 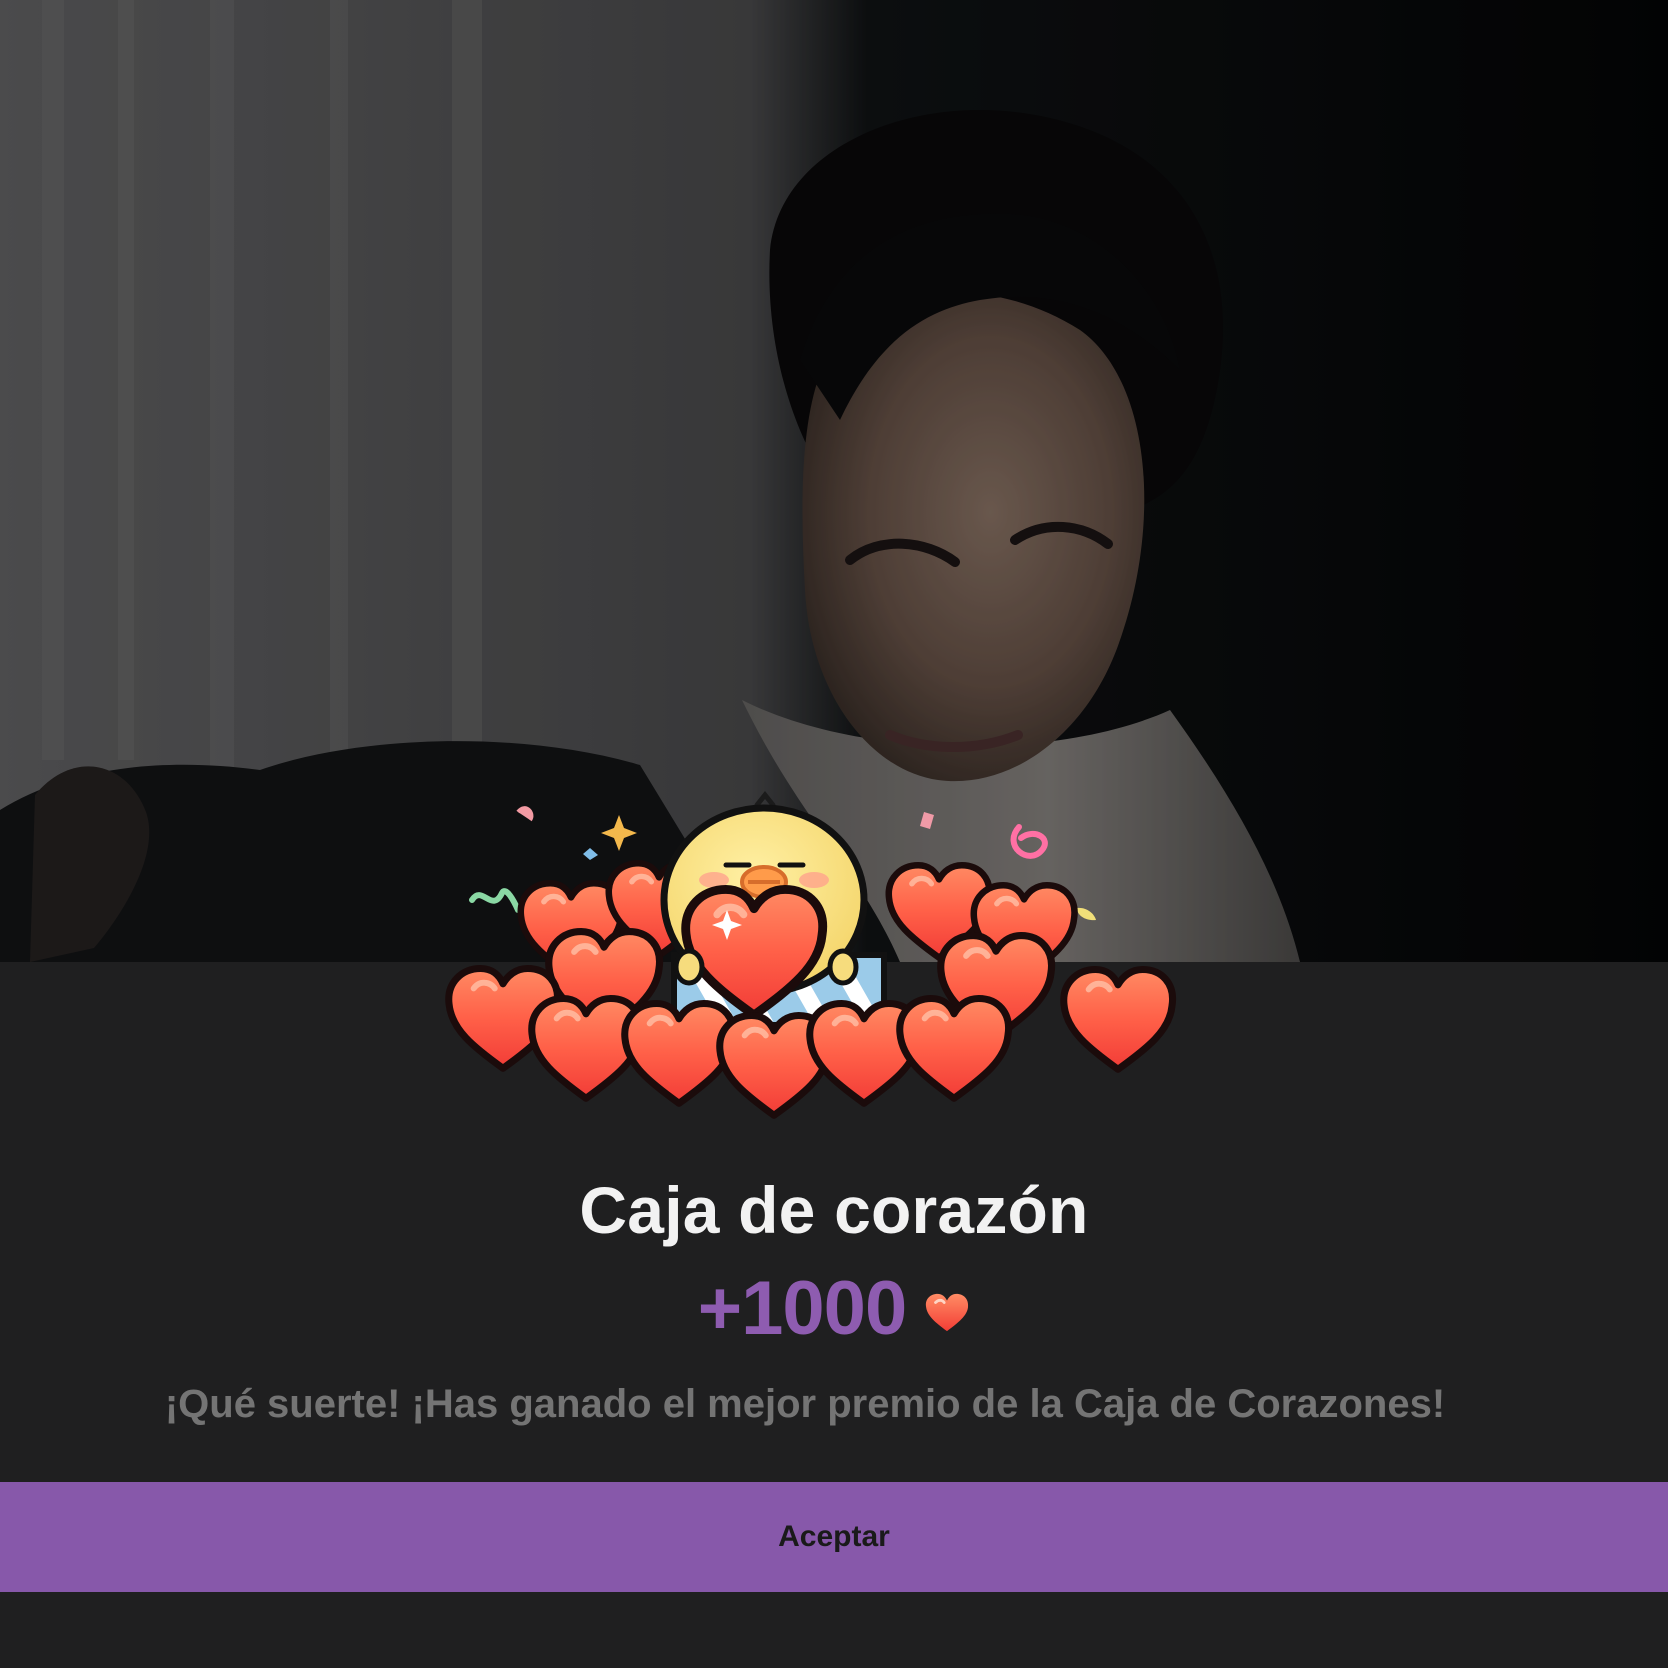 I want to click on heart-box-illustration, so click(x=804, y=955).